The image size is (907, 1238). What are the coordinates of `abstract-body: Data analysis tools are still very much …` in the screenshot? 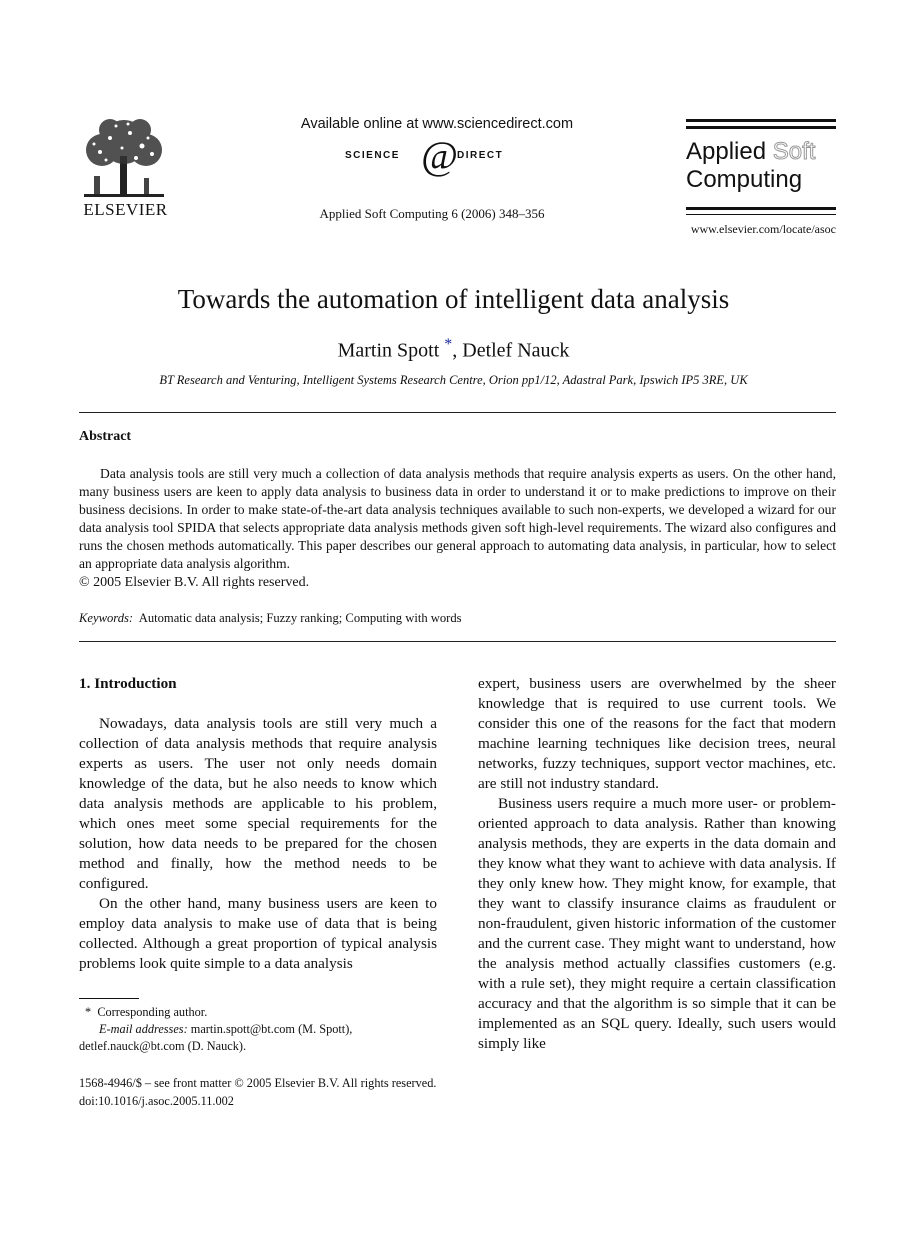 It's located at (457, 519).